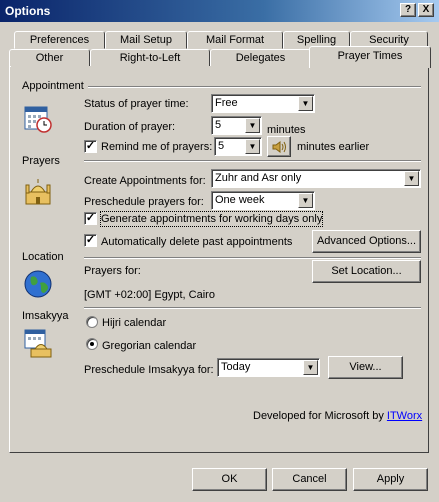 This screenshot has width=439, height=502. What do you see at coordinates (49, 58) in the screenshot?
I see `tab-other: Other` at bounding box center [49, 58].